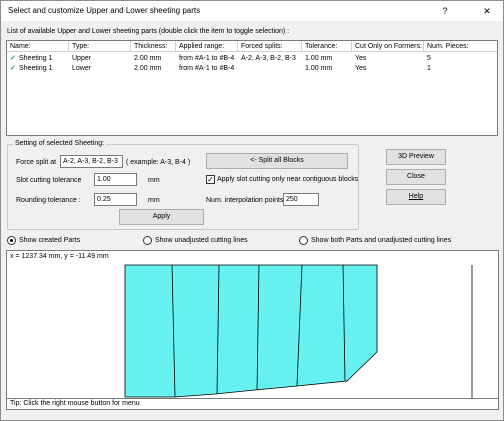 The width and height of the screenshot is (504, 421). What do you see at coordinates (11, 240) in the screenshot?
I see `show-created-radio` at bounding box center [11, 240].